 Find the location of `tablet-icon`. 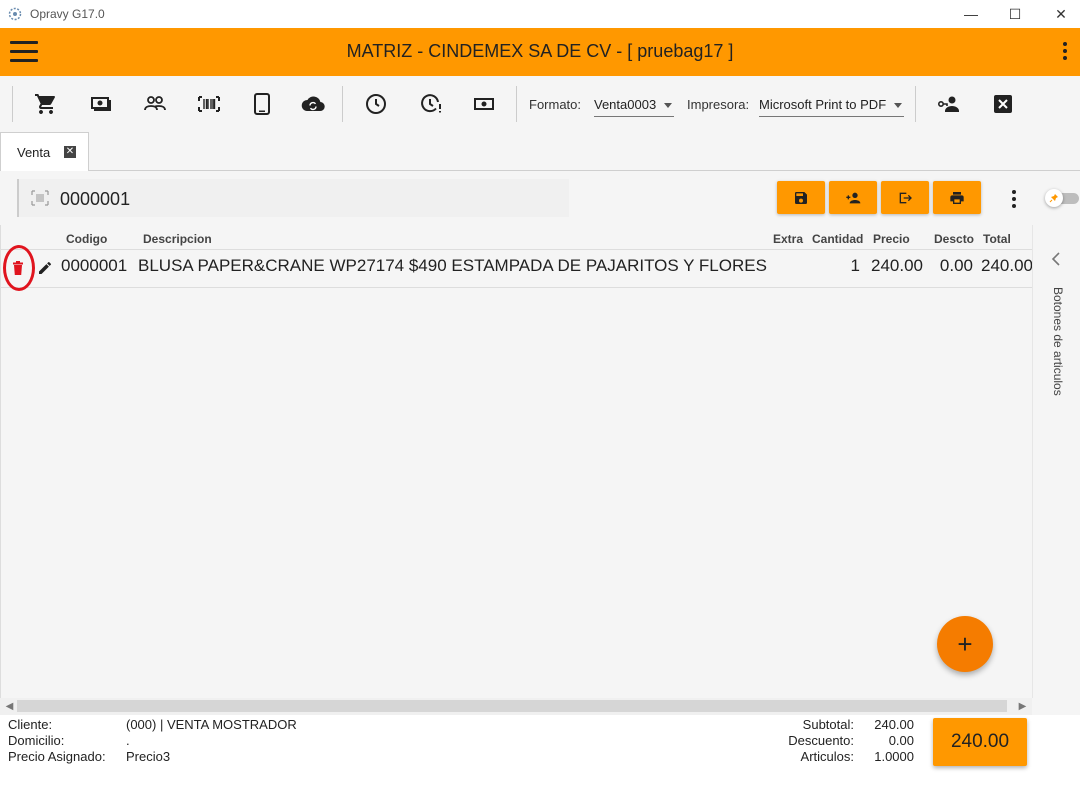

tablet-icon is located at coordinates (262, 104).